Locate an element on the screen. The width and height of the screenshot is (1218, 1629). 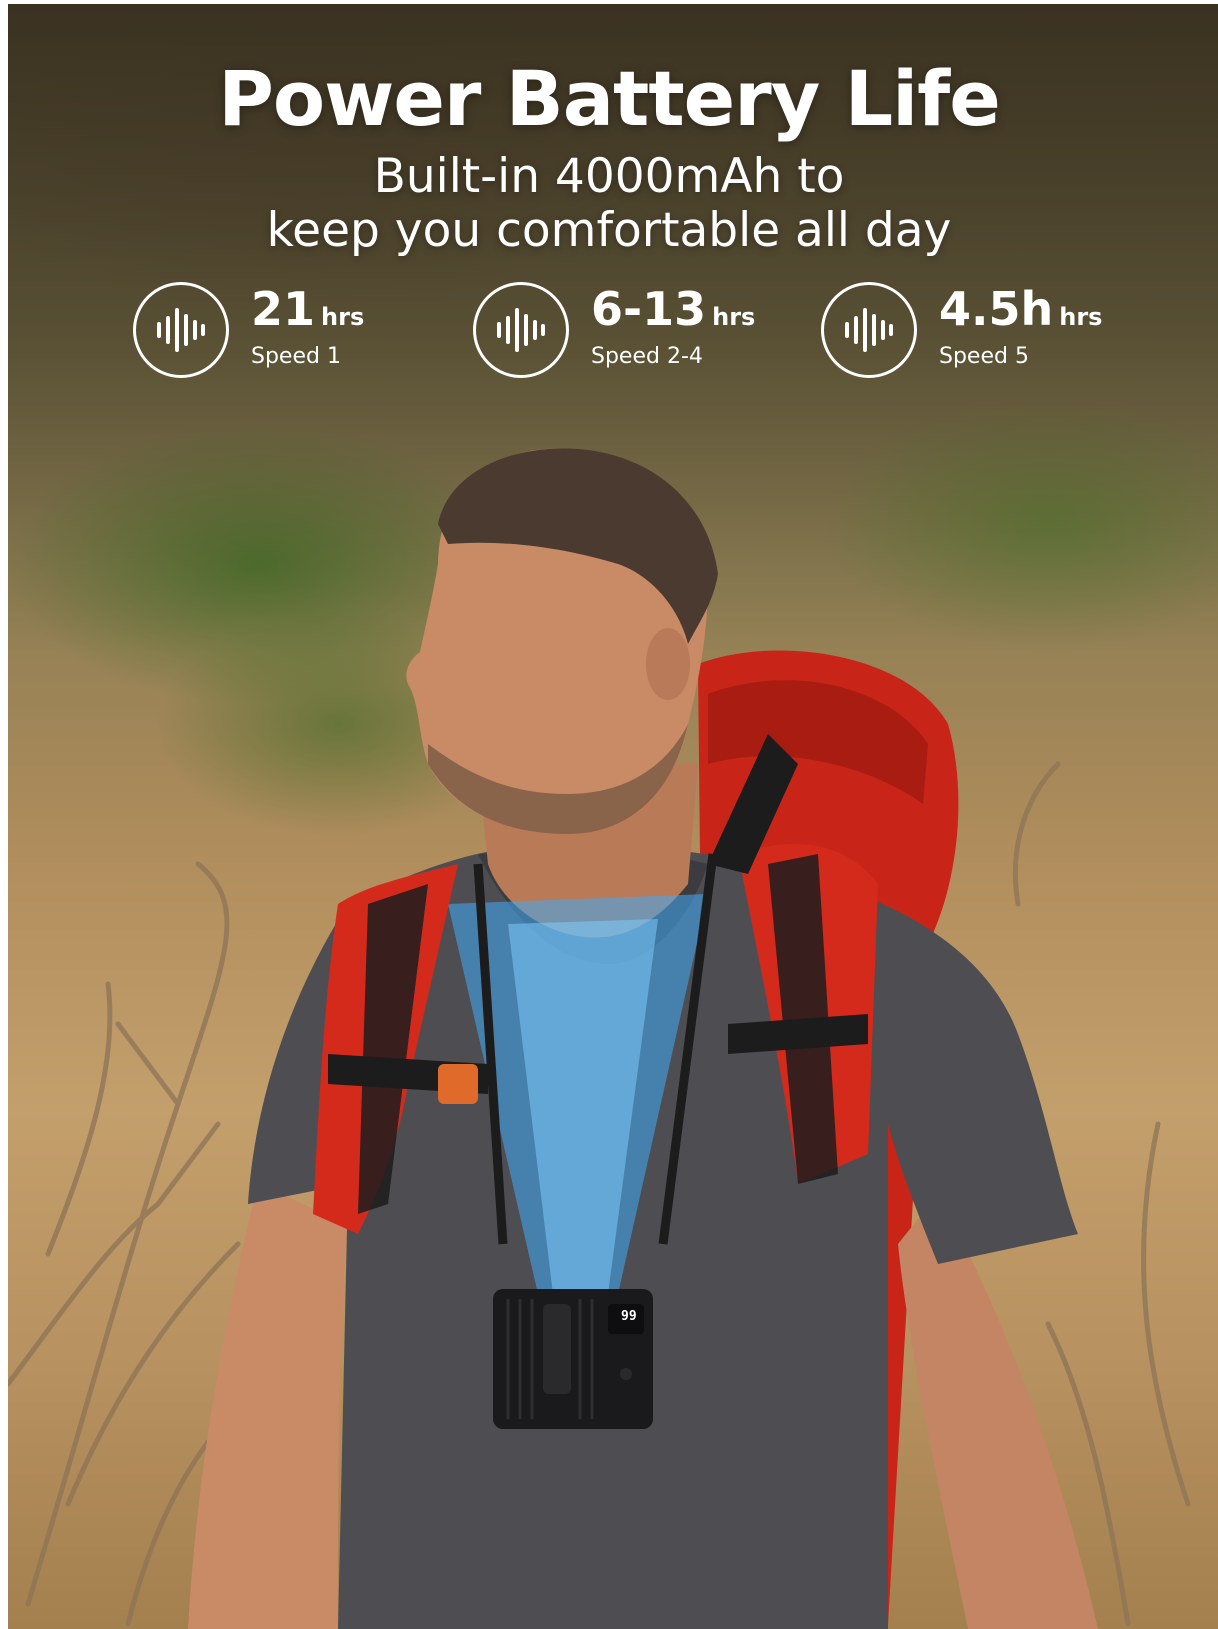
stat-value: 4.5h is located at coordinates (996, 309).